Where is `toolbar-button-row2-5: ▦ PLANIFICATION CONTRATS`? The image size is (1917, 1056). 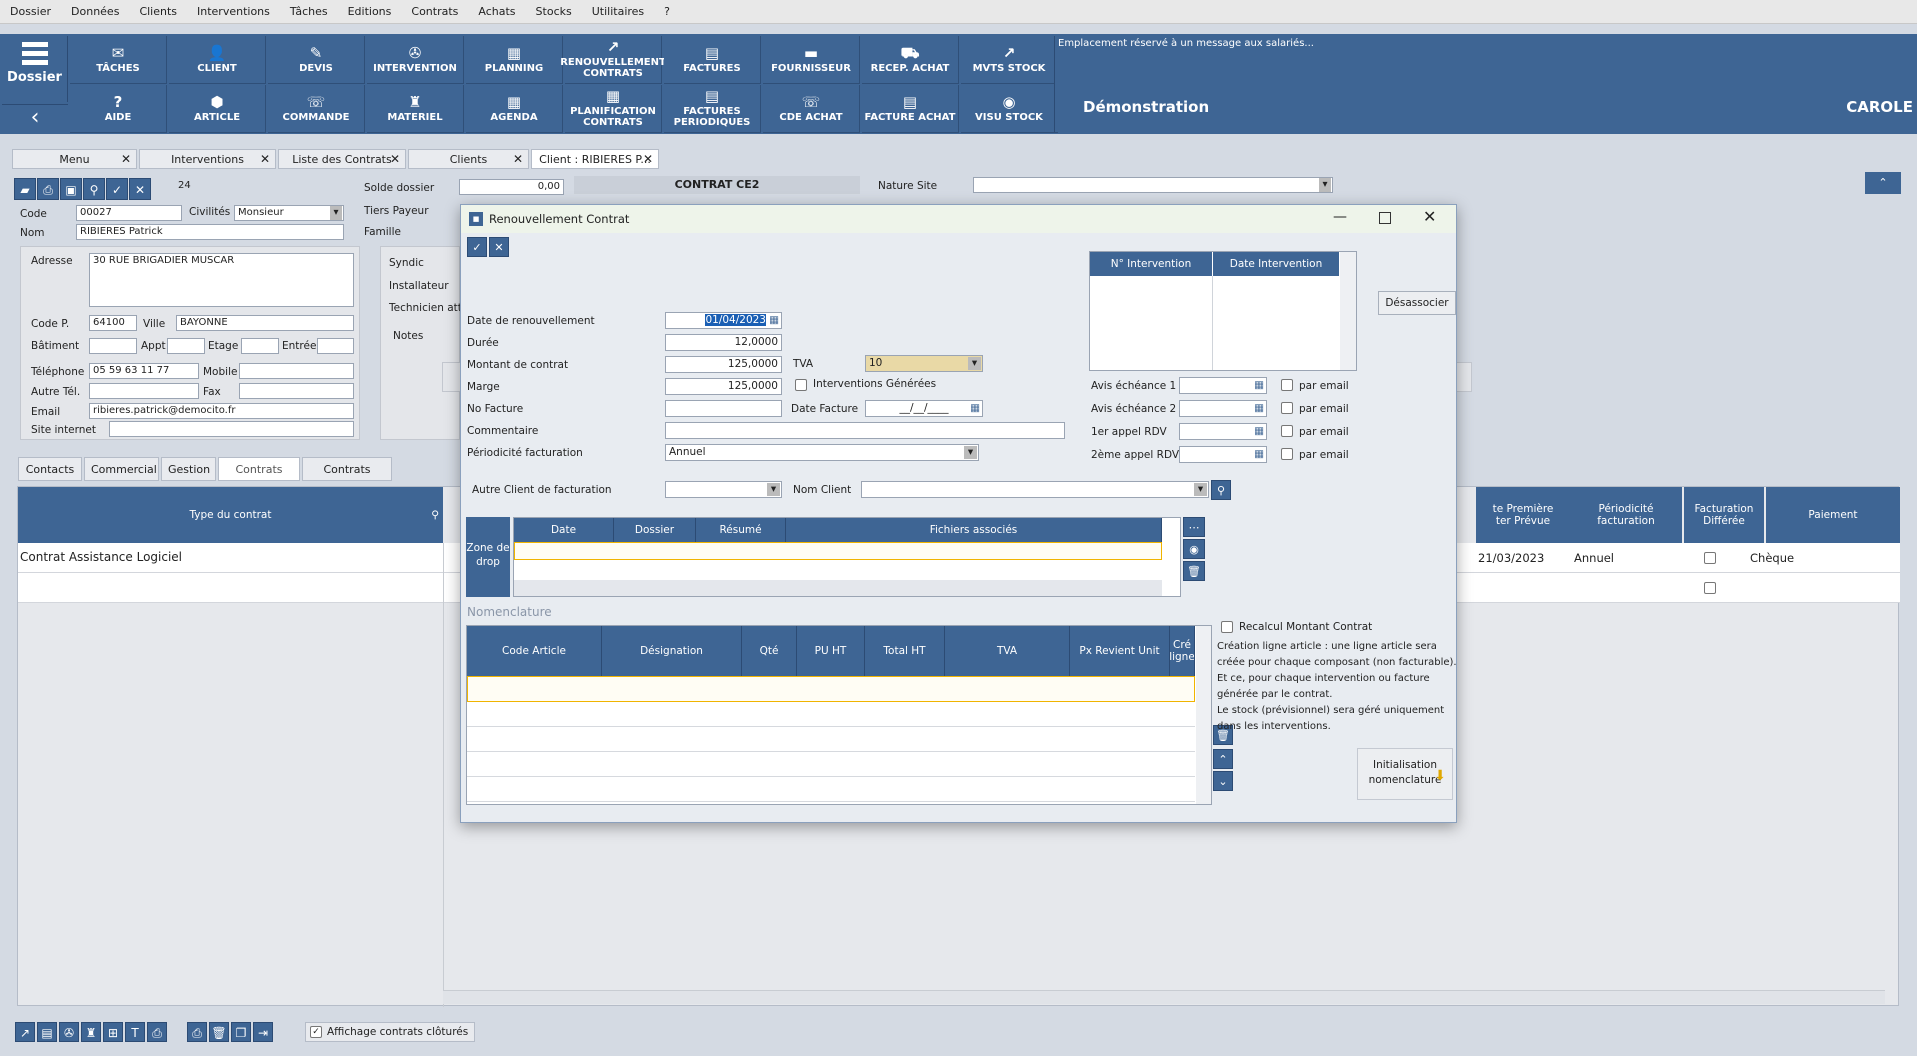
toolbar-button-row2-5: ▦ PLANIFICATION CONTRATS is located at coordinates (613, 109).